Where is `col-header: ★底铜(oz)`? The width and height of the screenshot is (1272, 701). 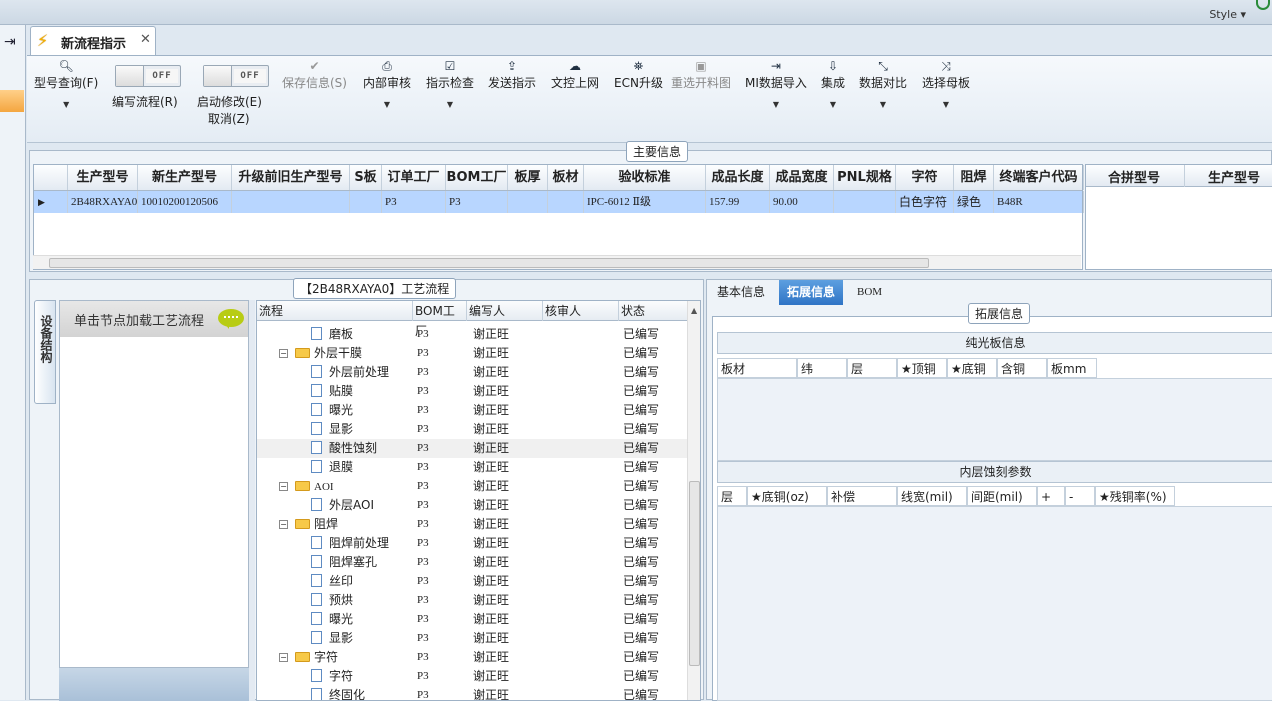 col-header: ★底铜(oz) is located at coordinates (787, 496).